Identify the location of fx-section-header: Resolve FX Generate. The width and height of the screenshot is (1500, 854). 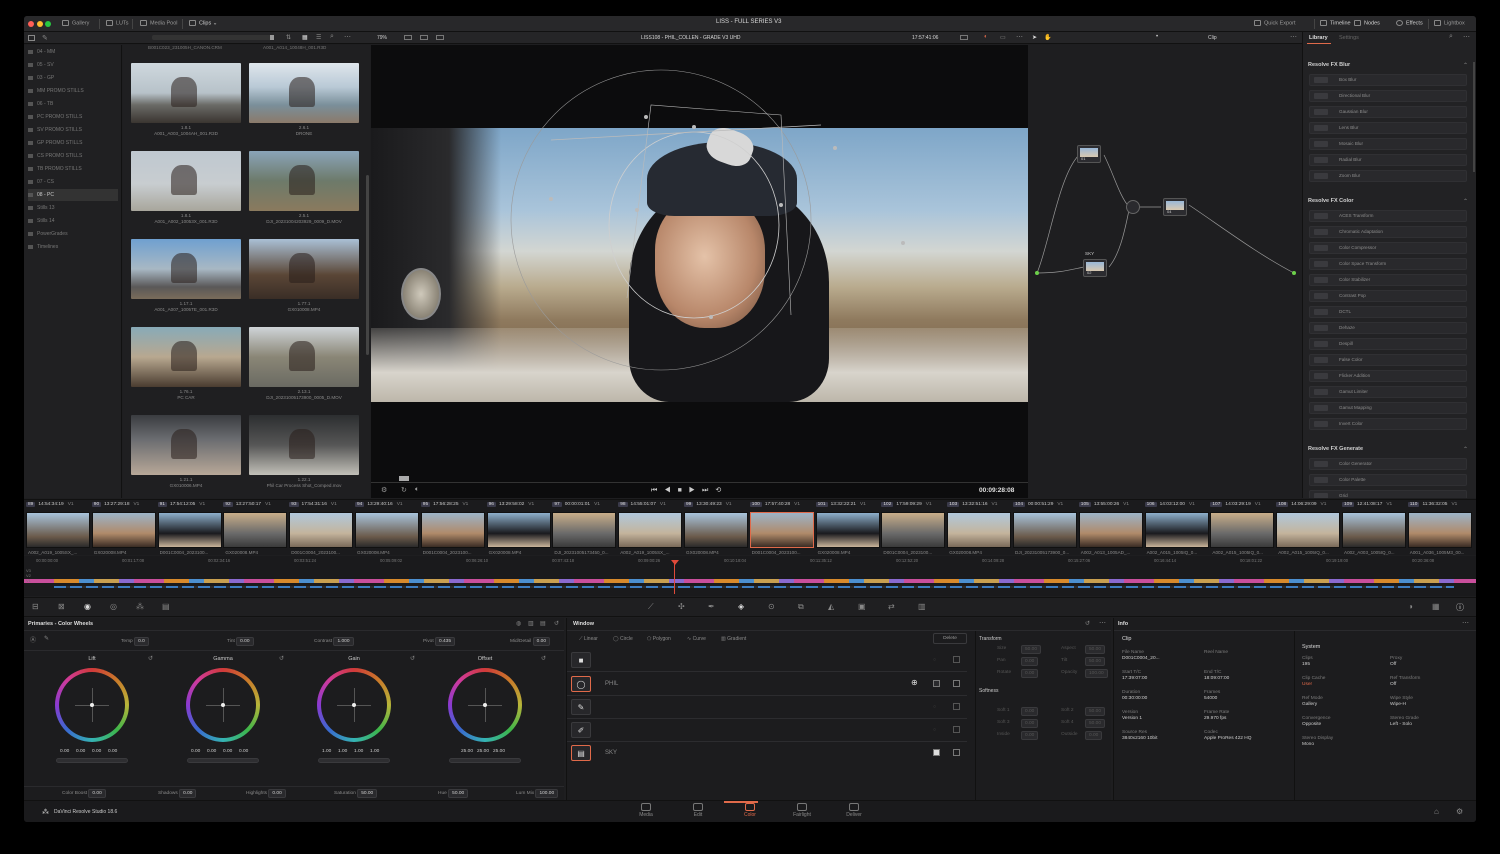
(1335, 449).